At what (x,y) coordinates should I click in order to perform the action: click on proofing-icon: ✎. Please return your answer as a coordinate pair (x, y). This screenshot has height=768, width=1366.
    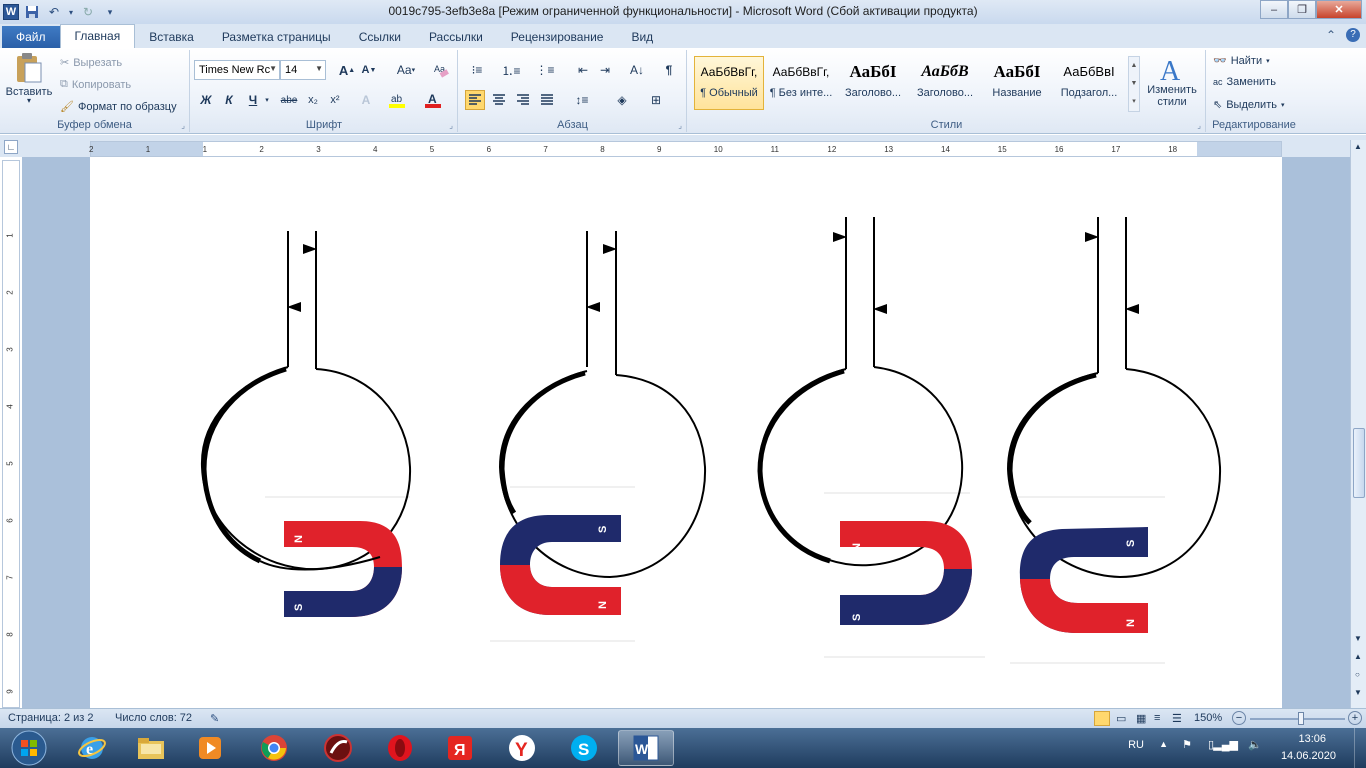
    Looking at the image, I should click on (214, 718).